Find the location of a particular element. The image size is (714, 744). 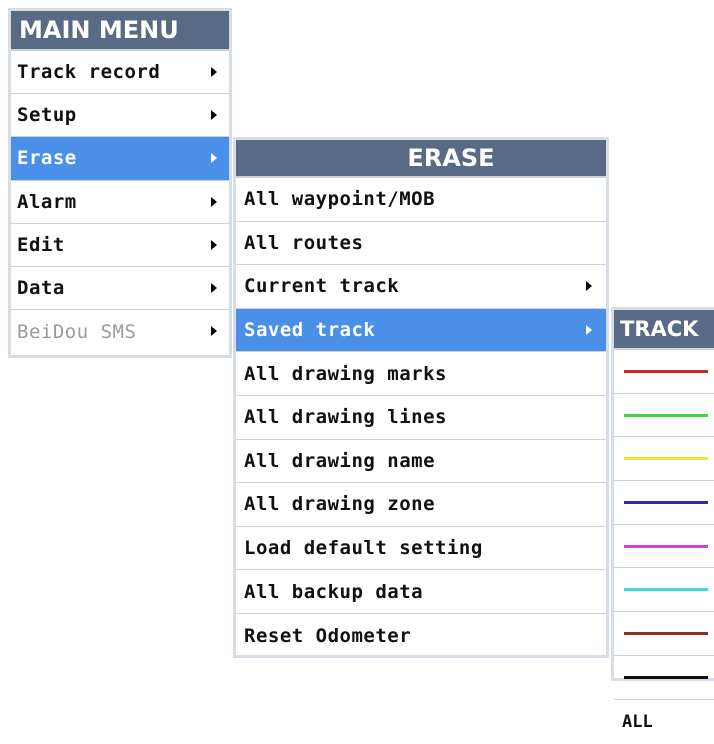

erase-menu-title: ERASE is located at coordinates (421, 159).